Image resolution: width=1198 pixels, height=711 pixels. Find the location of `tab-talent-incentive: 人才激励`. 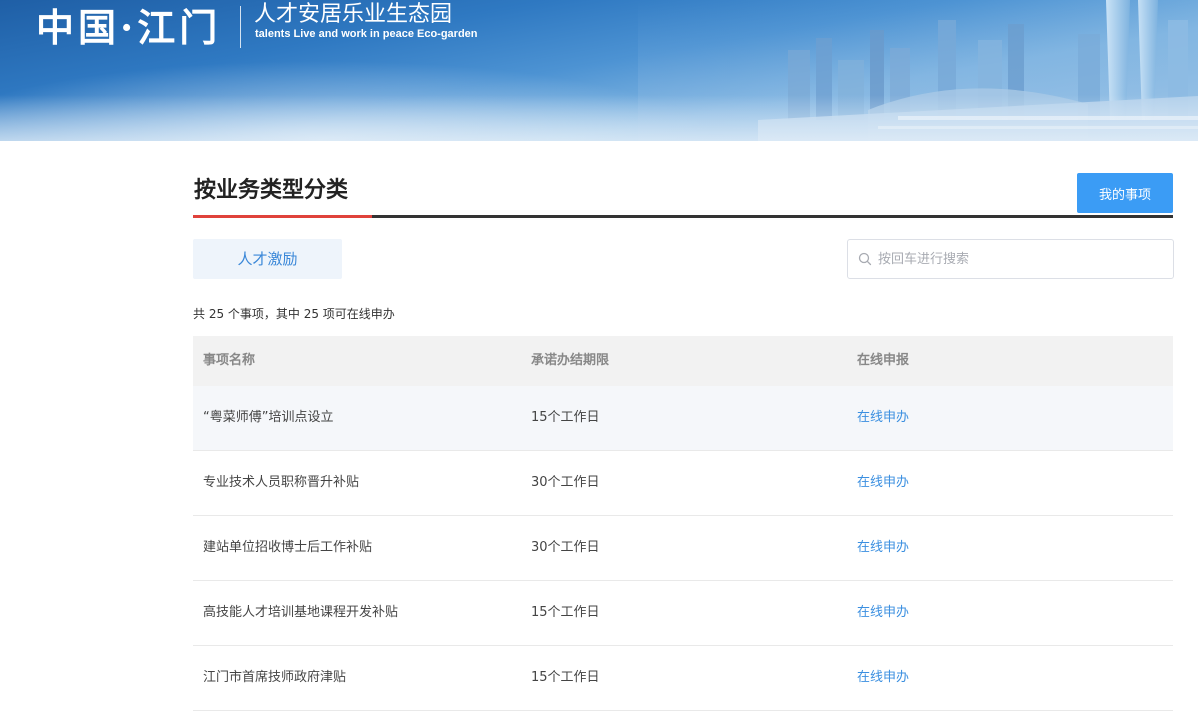

tab-talent-incentive: 人才激励 is located at coordinates (267, 259).